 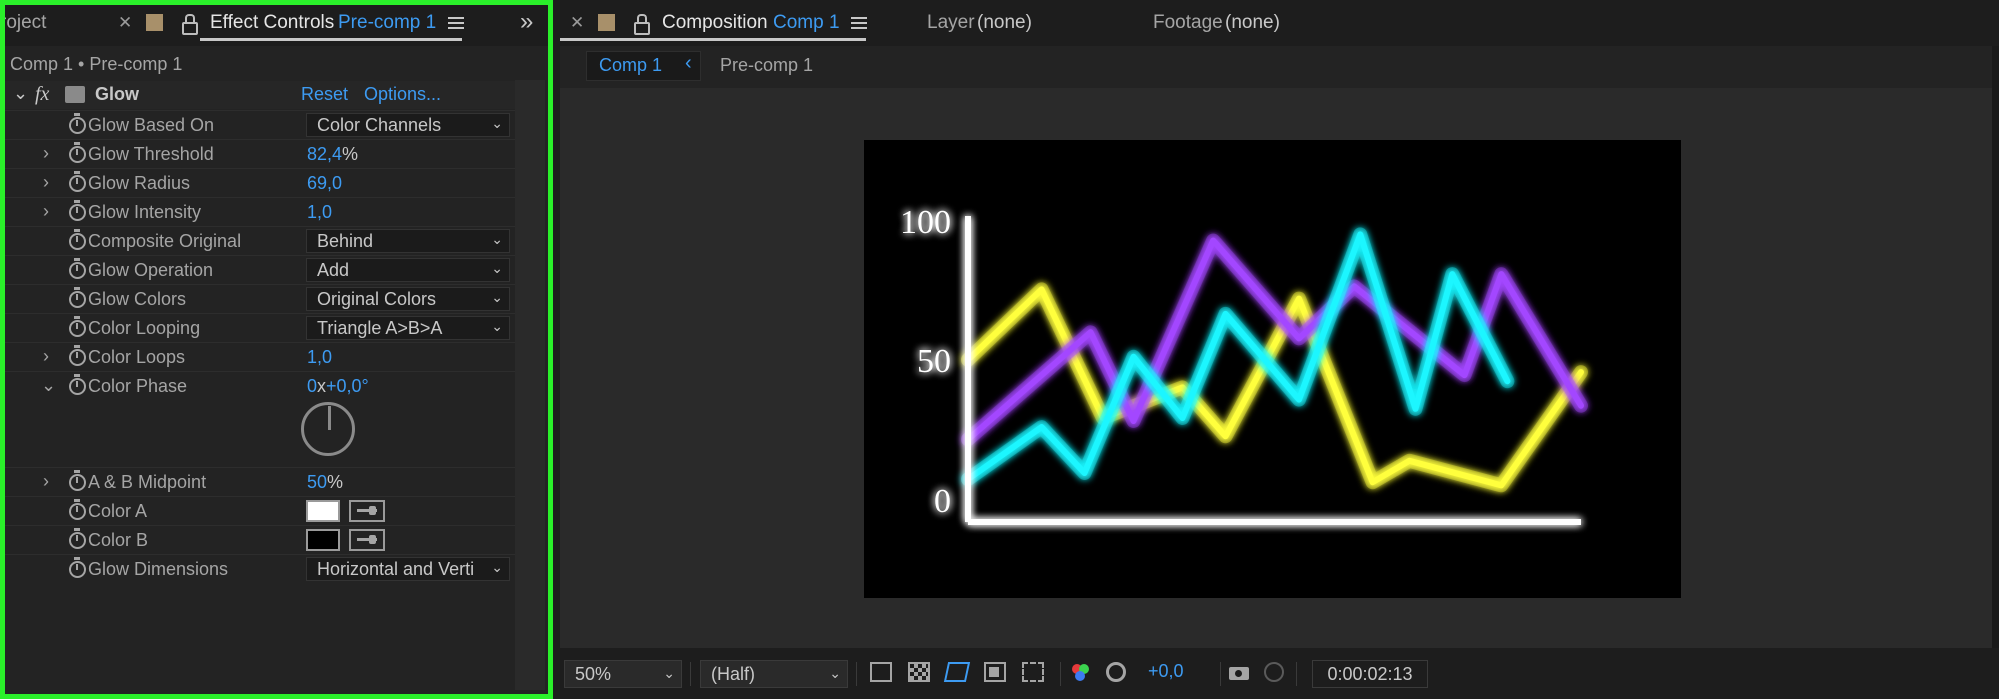 I want to click on transparency-grid-icon, so click(x=919, y=672).